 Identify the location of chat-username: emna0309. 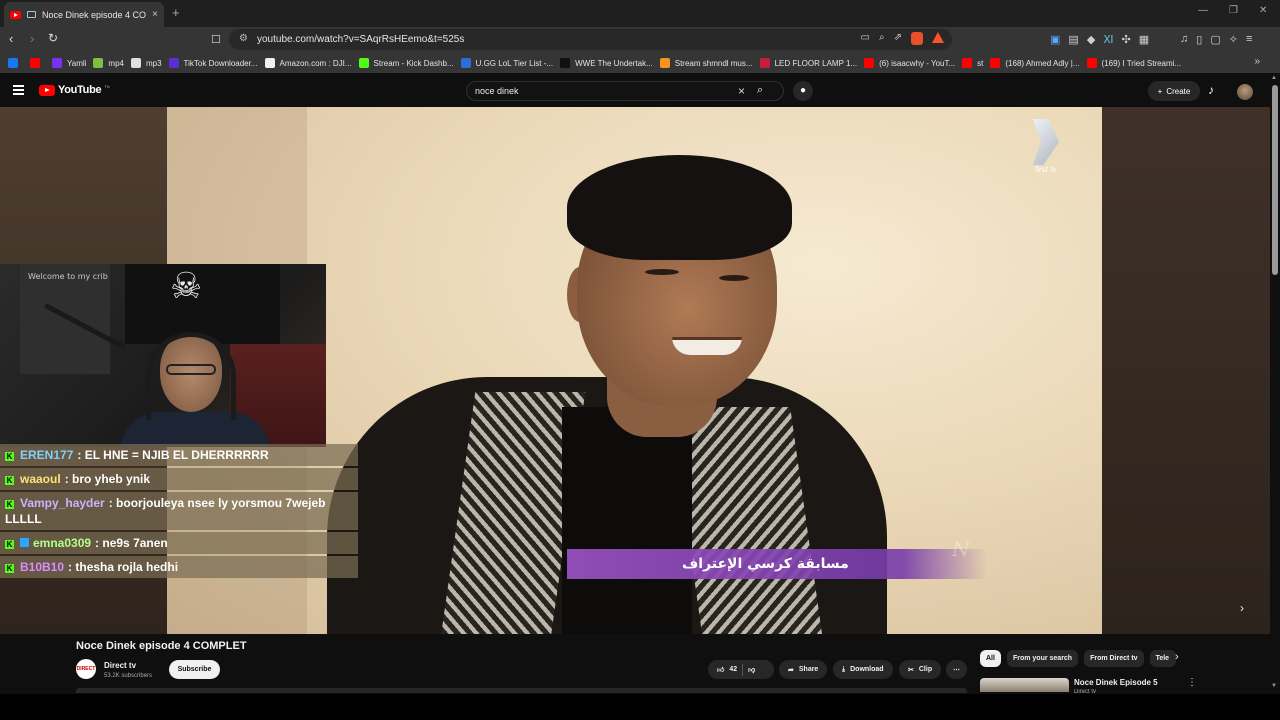
(62, 543).